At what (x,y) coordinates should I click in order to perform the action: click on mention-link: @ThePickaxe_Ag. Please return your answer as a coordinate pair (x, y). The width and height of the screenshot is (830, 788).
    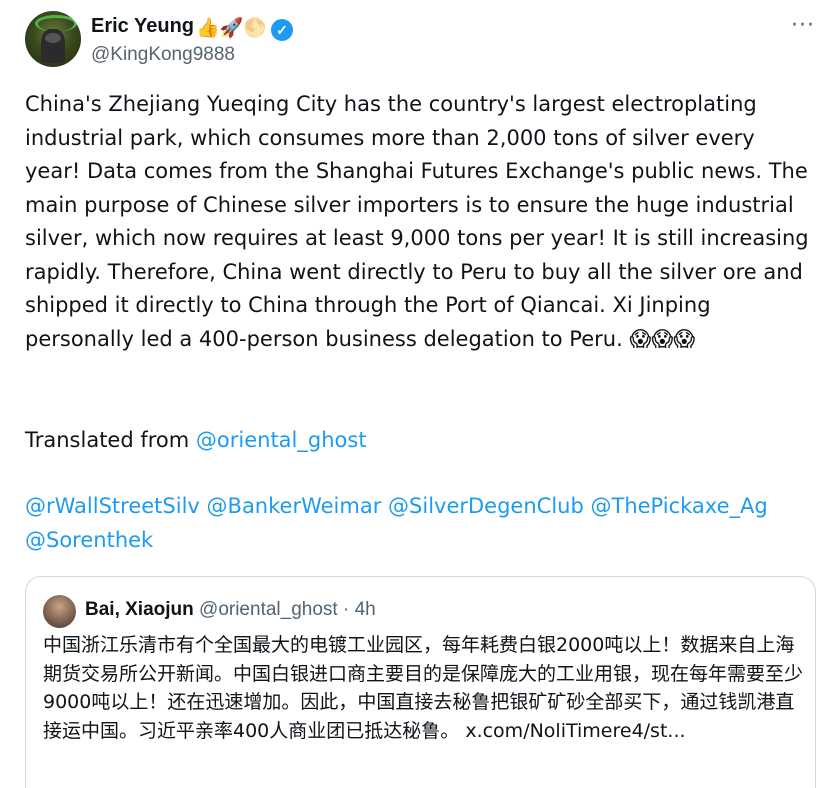
    Looking at the image, I should click on (679, 506).